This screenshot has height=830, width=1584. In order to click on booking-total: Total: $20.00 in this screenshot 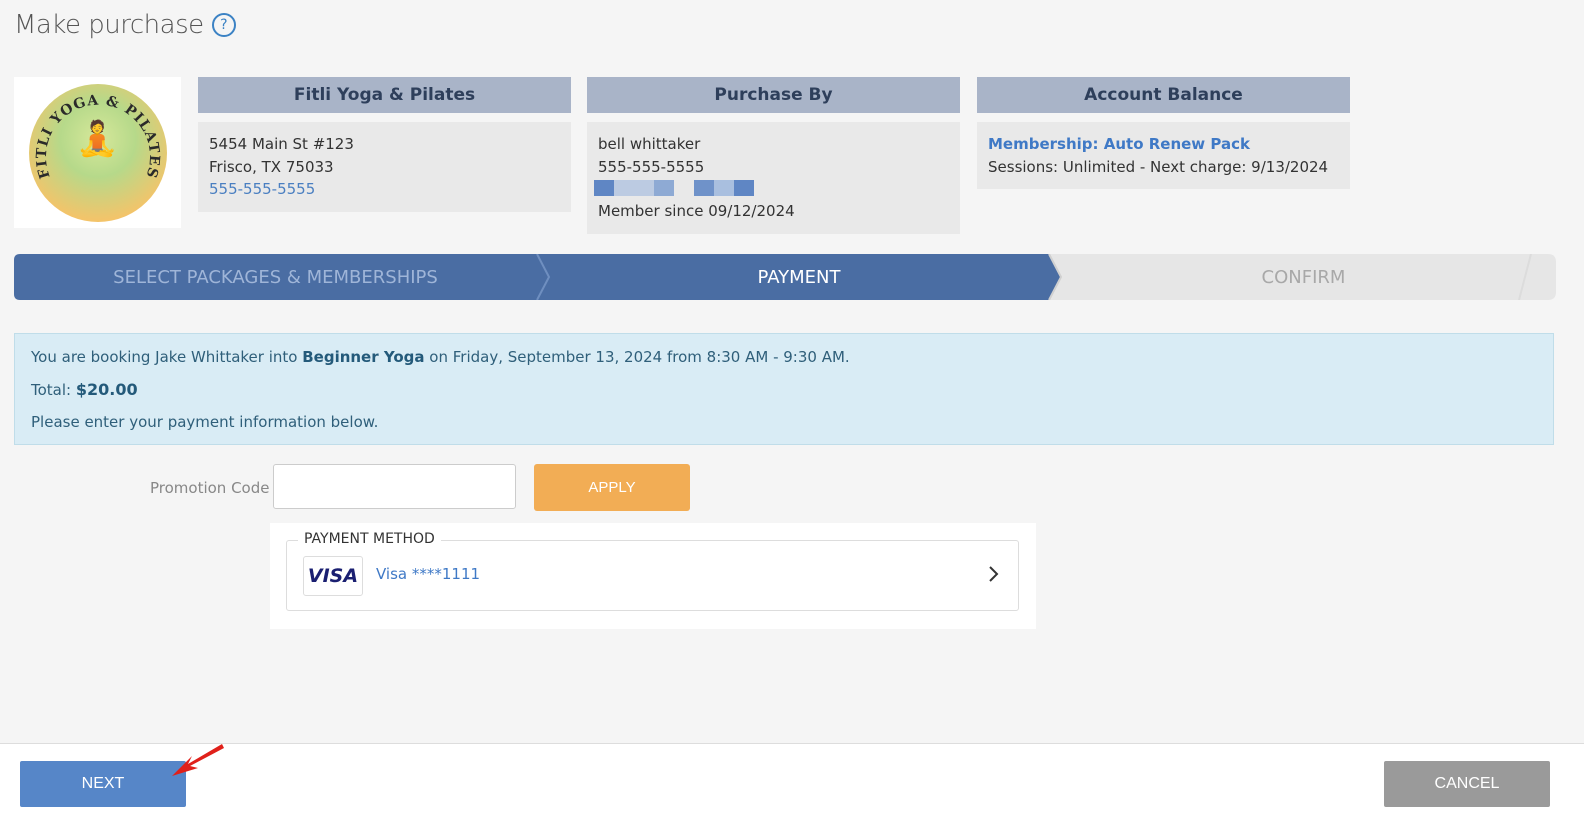, I will do `click(84, 389)`.